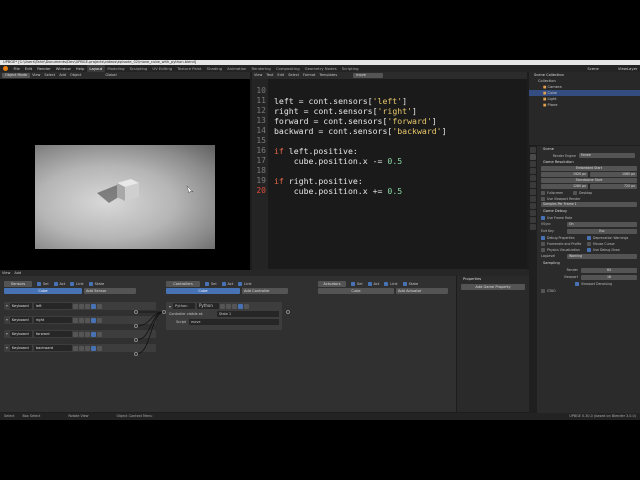 The width and height of the screenshot is (640, 480). Describe the element at coordinates (328, 75) in the screenshot. I see `editor-menu-templates: Templates` at that location.